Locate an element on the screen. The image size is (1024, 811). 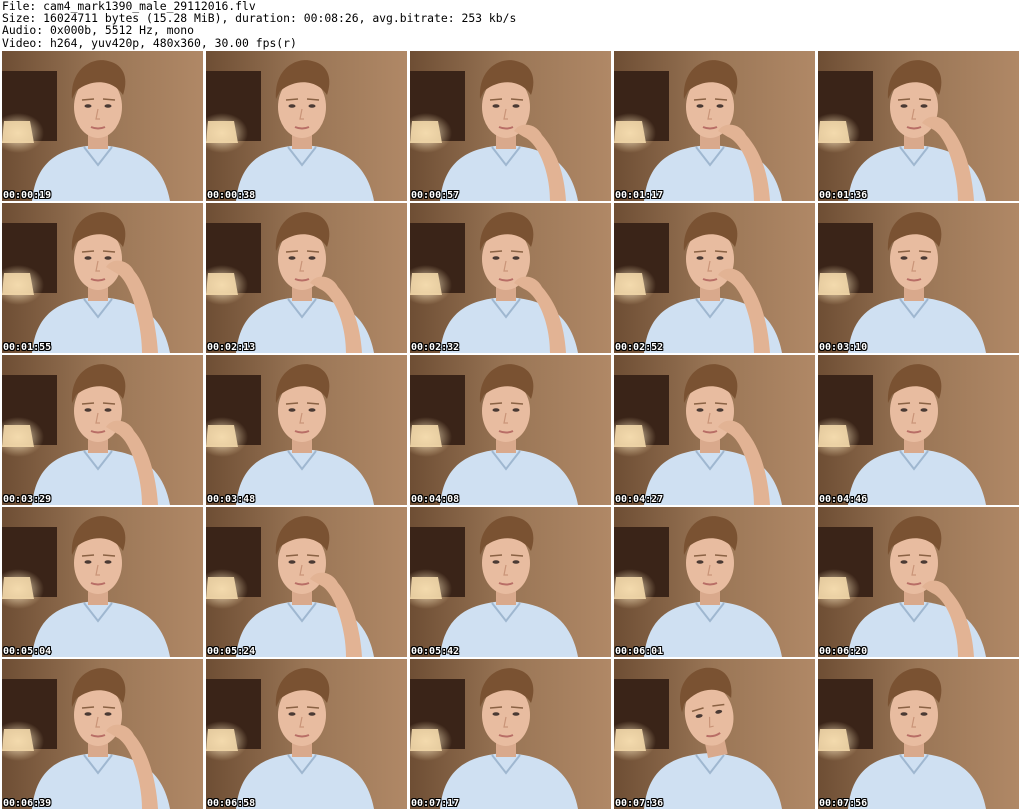
video-thumbnail: 00:04:27 is located at coordinates (714, 430).